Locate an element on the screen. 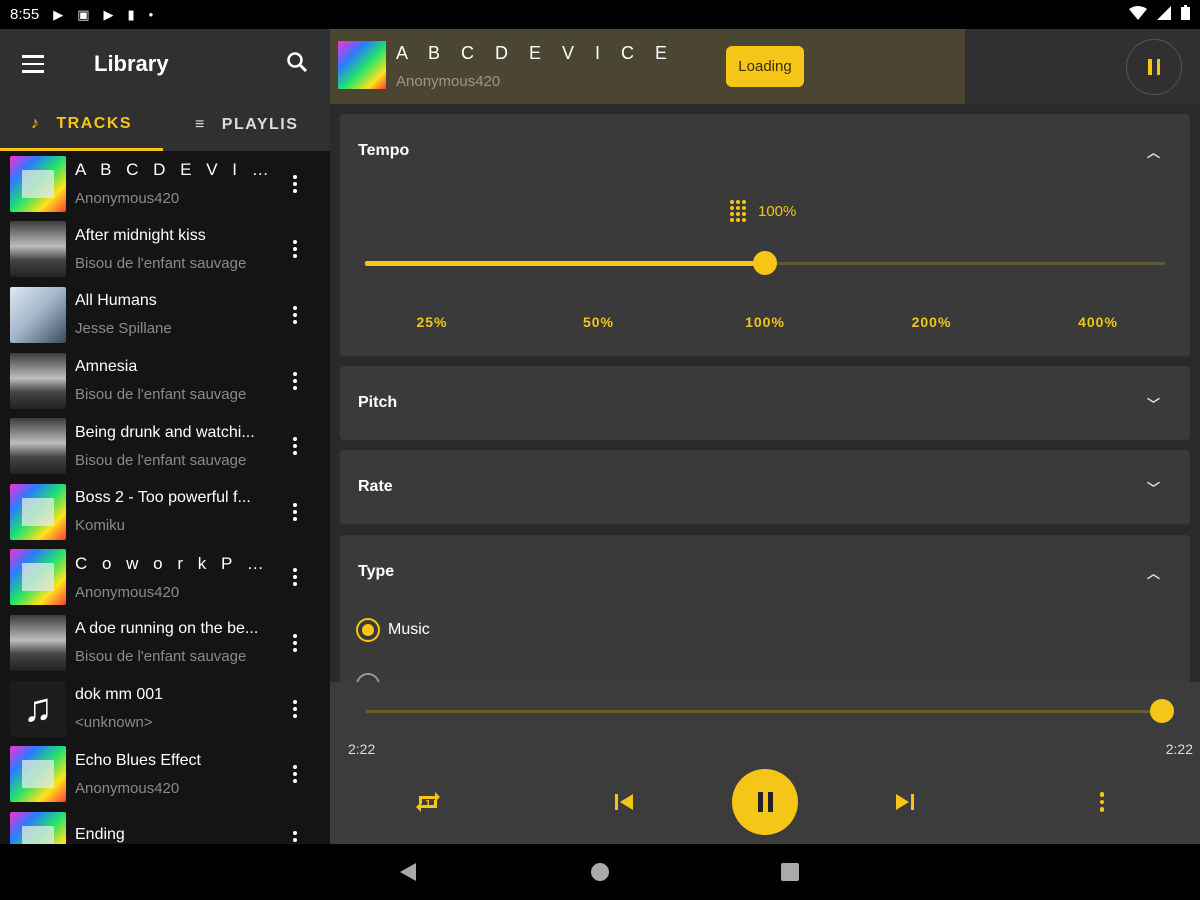  tempo-slider is located at coordinates (765, 263).